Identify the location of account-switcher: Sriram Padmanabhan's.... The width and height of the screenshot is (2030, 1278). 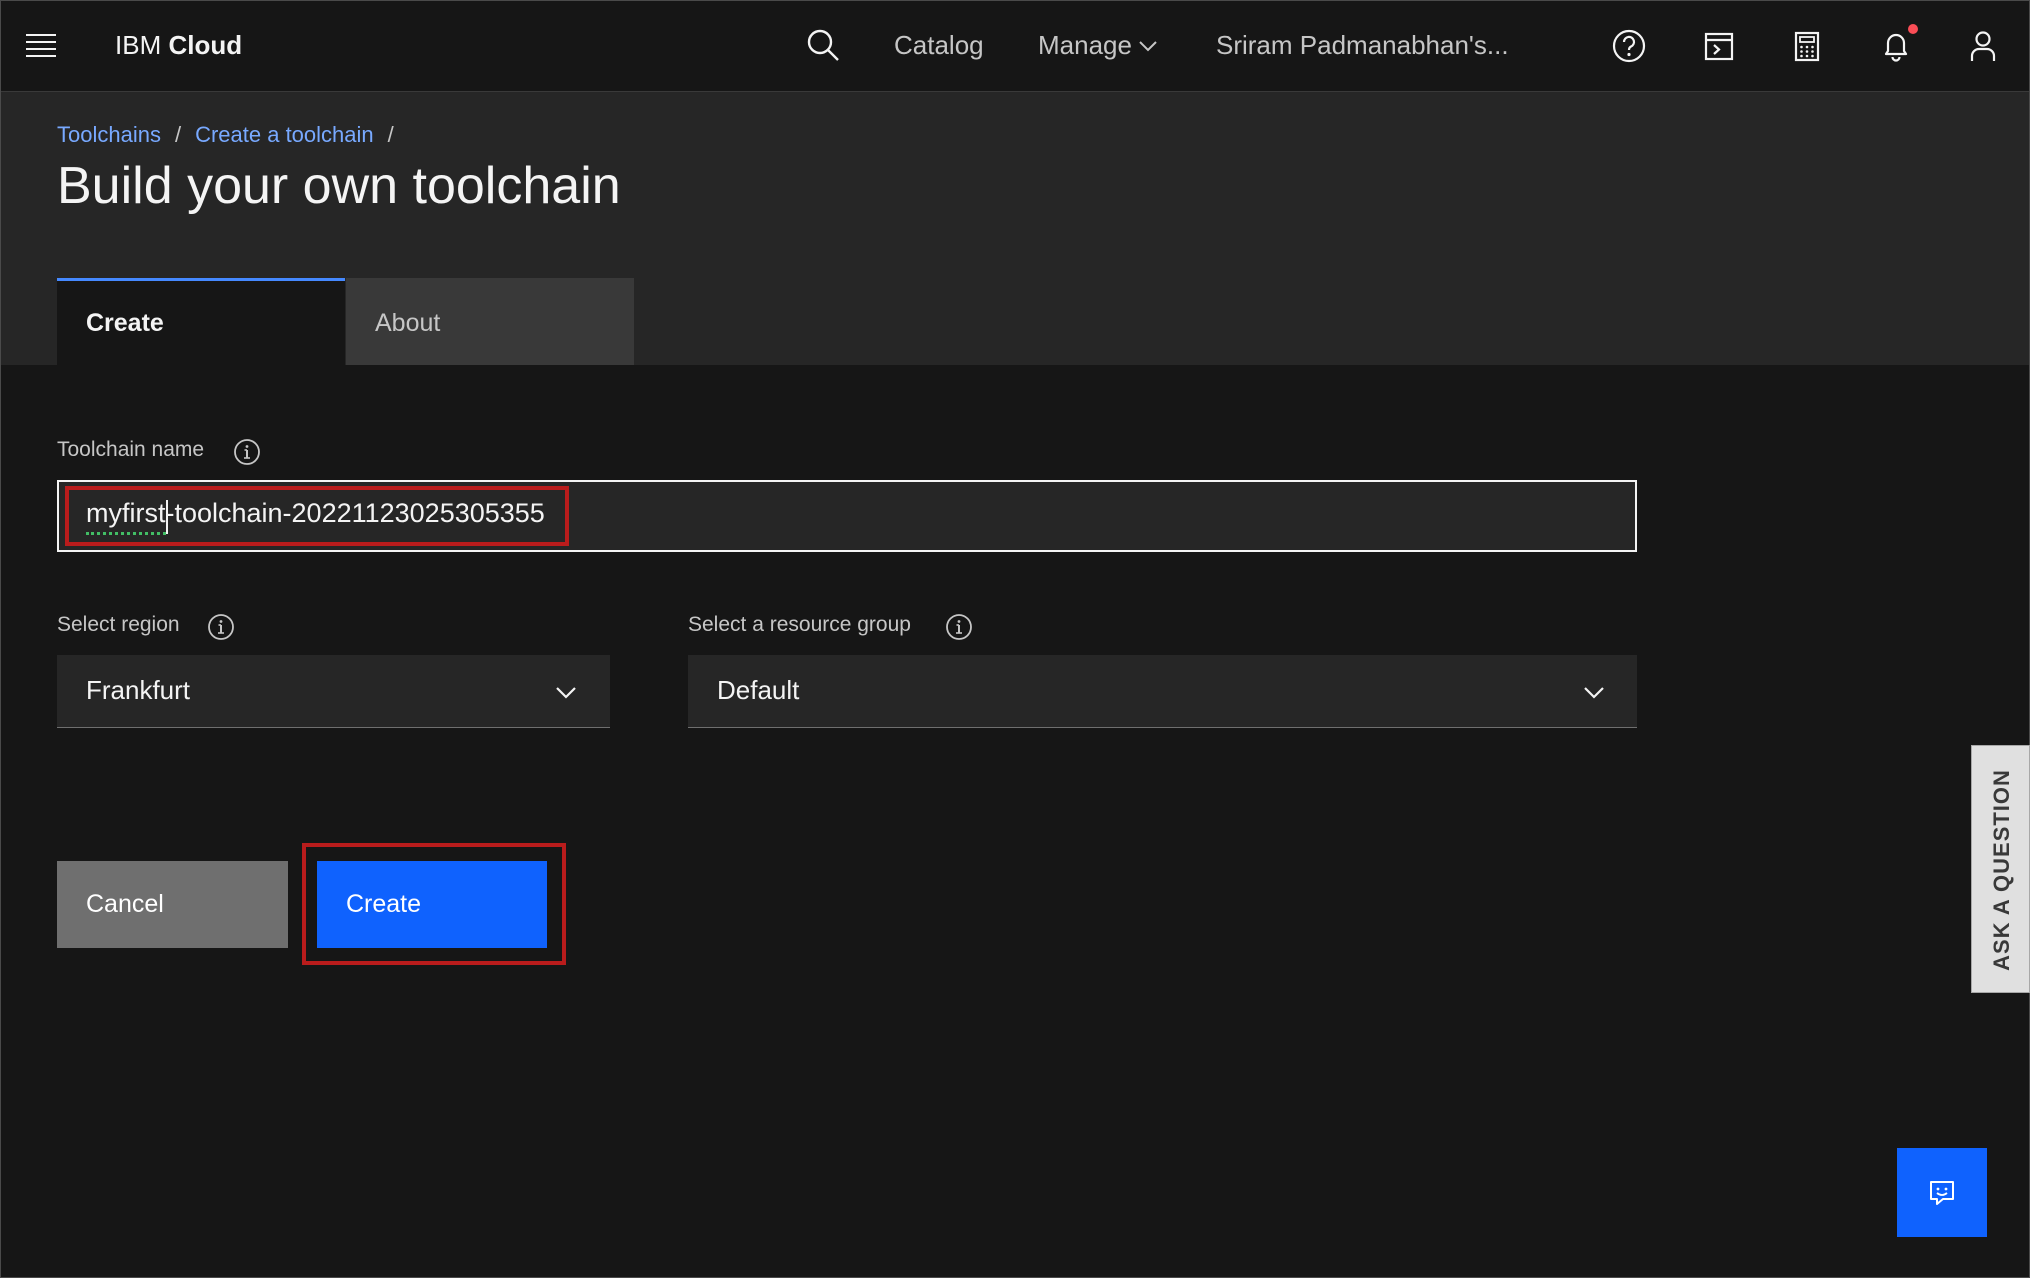
(1362, 45).